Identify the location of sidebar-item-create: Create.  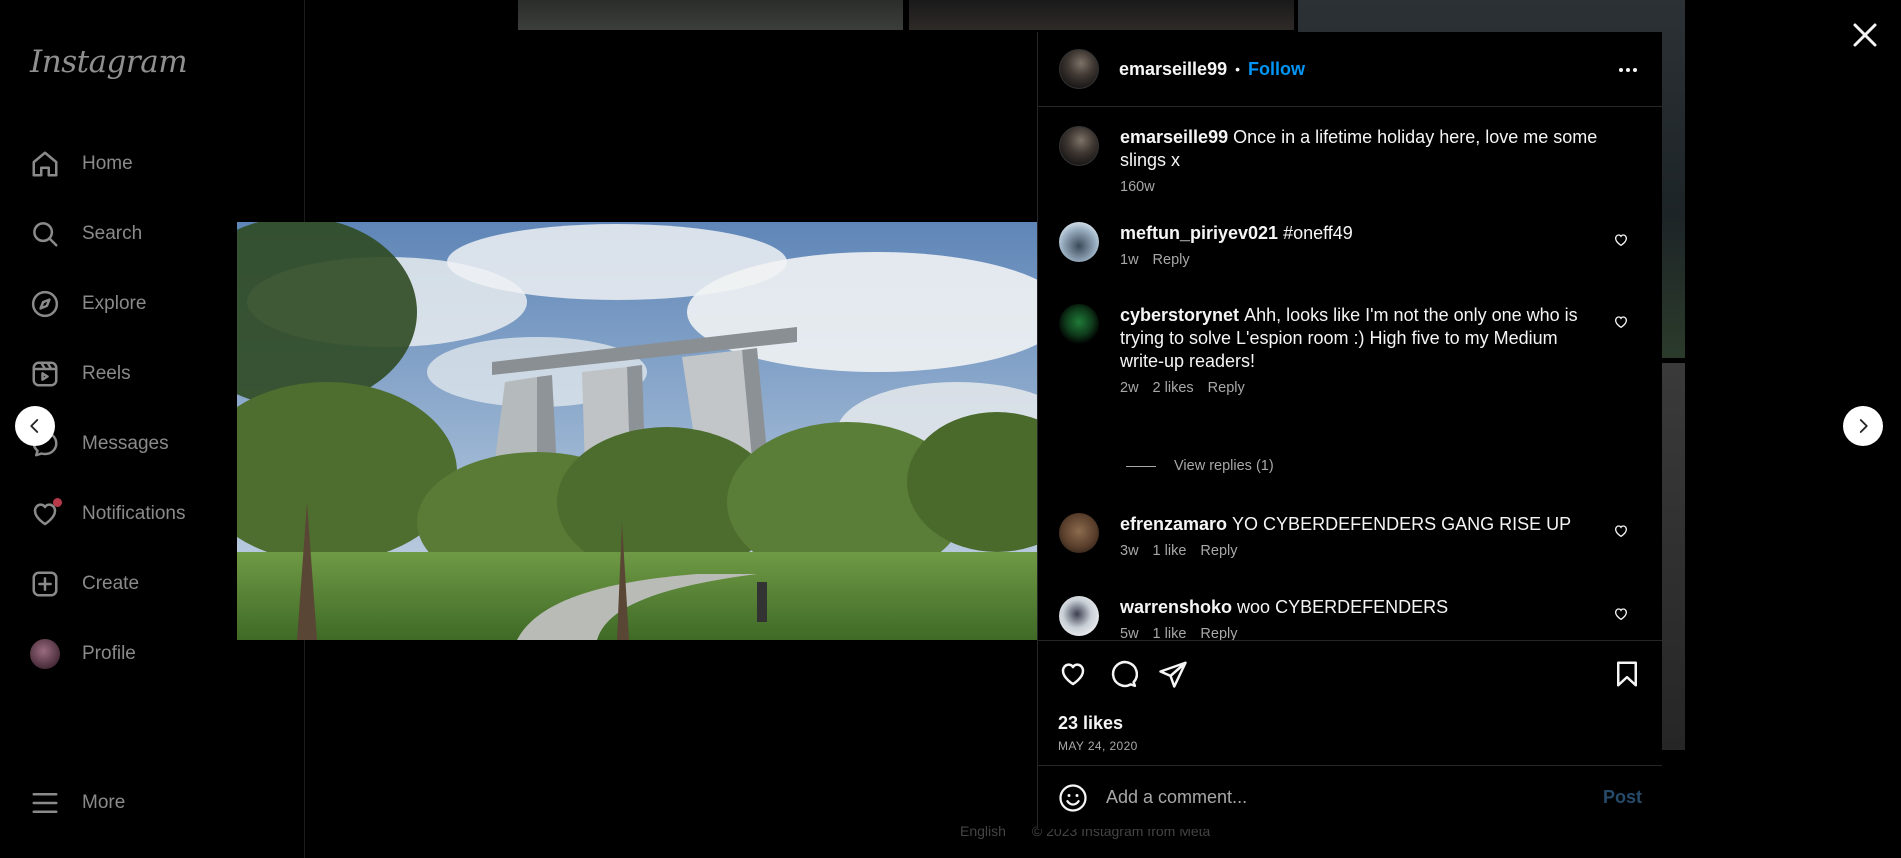
(84, 584).